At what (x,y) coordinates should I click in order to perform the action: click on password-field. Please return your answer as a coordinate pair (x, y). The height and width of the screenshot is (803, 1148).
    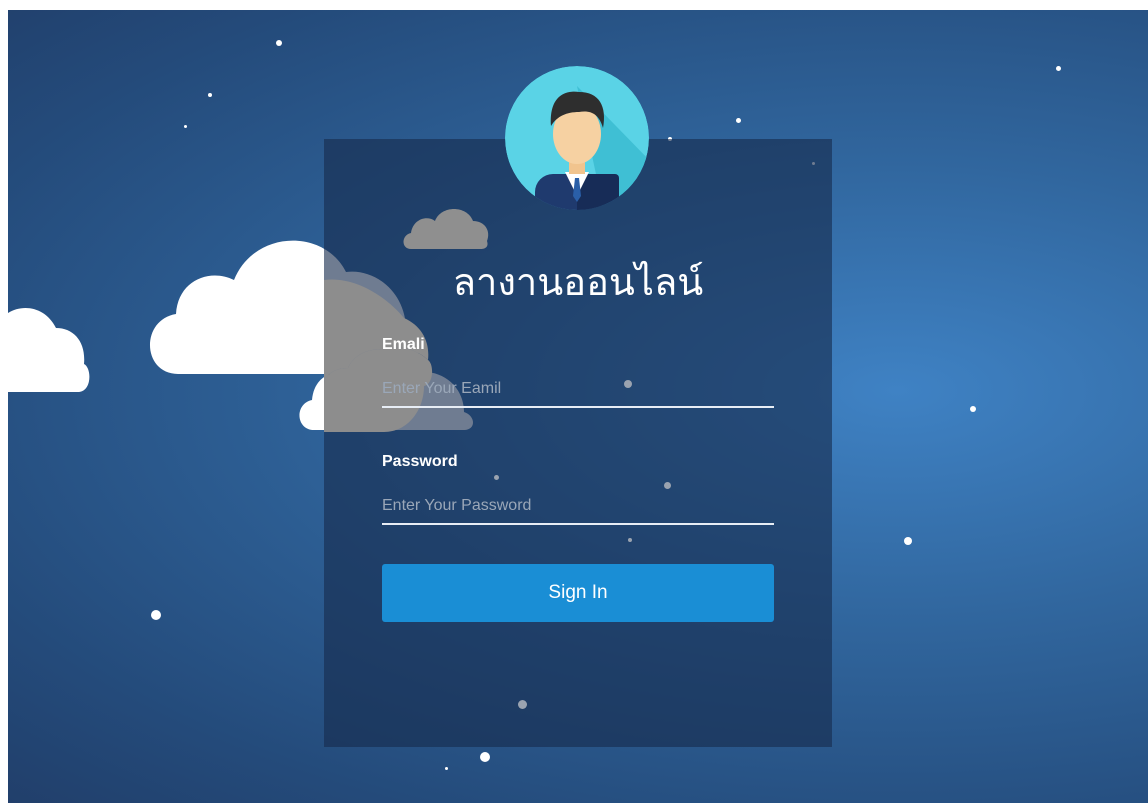
    Looking at the image, I should click on (578, 507).